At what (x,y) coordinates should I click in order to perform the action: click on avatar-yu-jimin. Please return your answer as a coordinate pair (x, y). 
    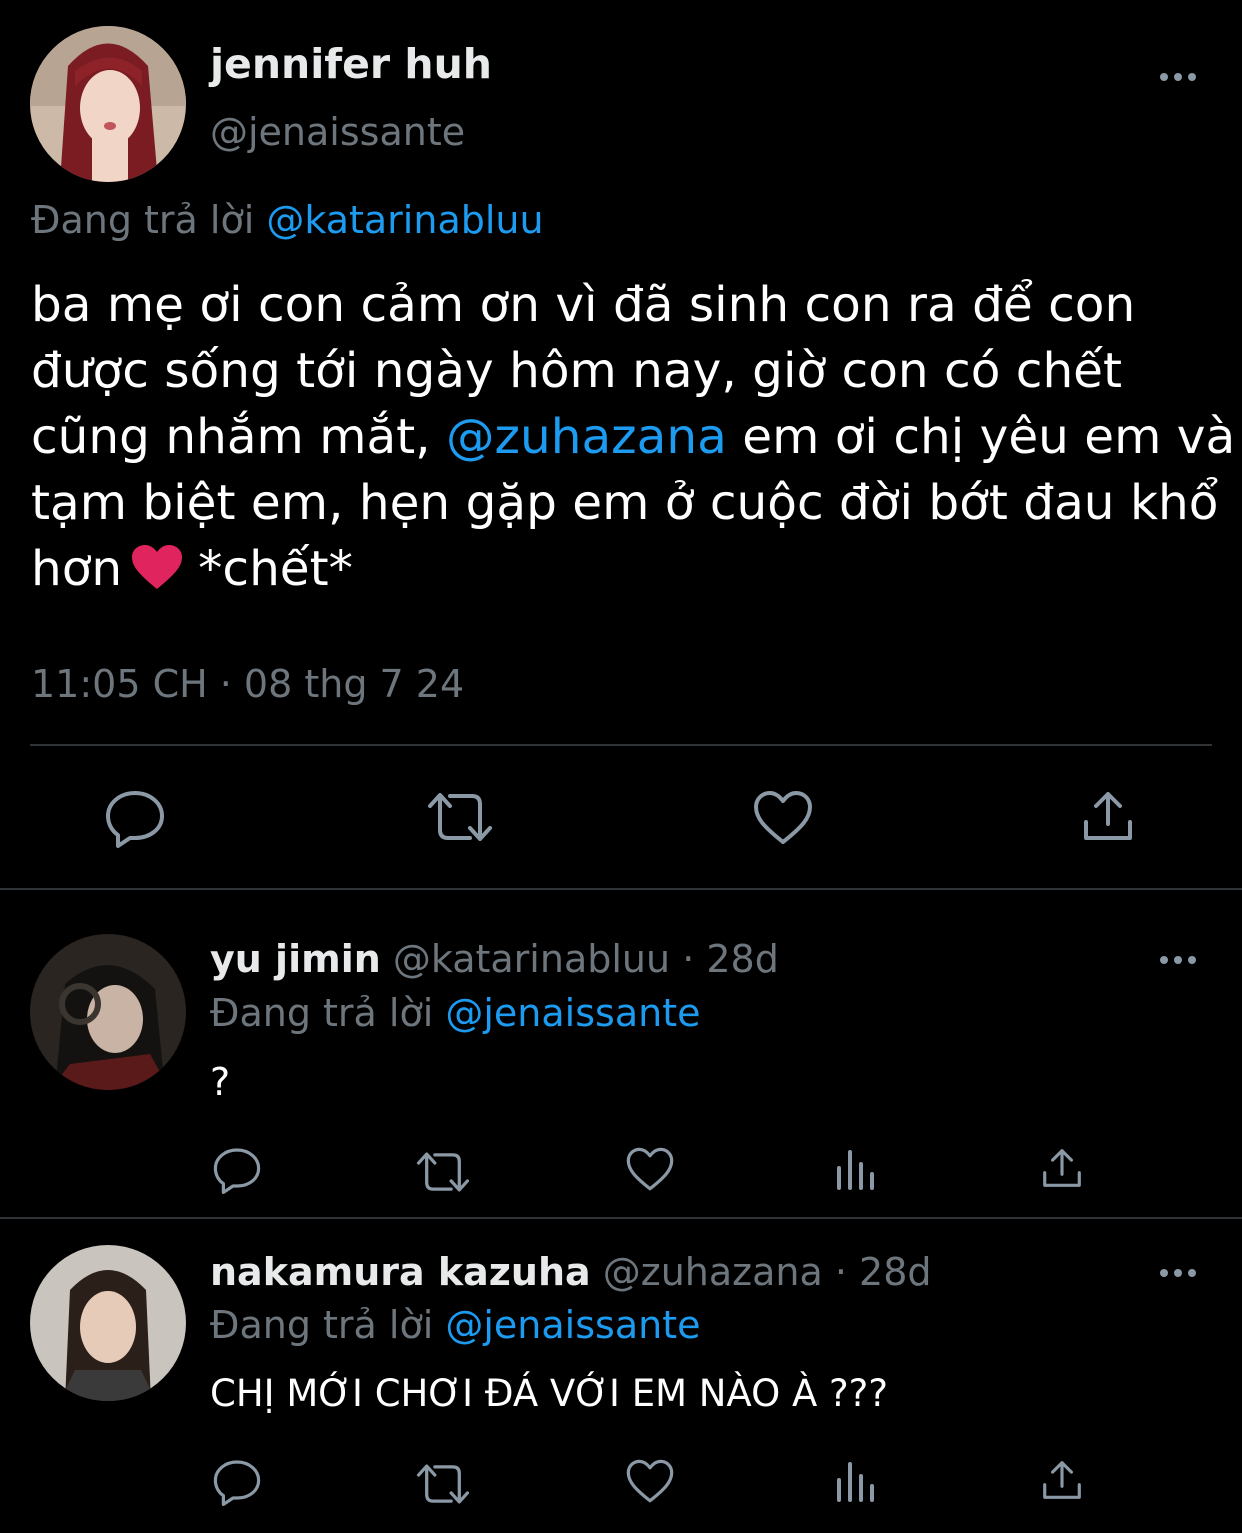
    Looking at the image, I should click on (108, 1012).